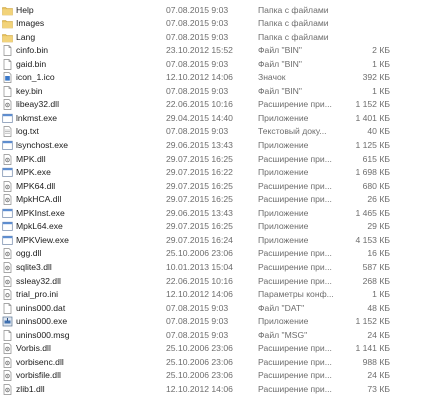  I want to click on file-size: 4 153 КБ, so click(372, 239).